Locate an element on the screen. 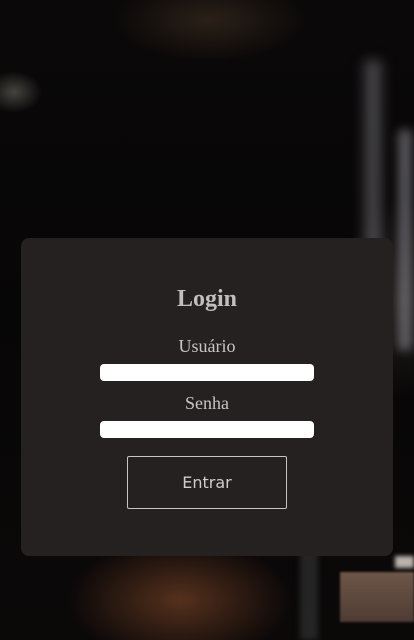 This screenshot has height=640, width=414. password-label: Senha is located at coordinates (207, 403).